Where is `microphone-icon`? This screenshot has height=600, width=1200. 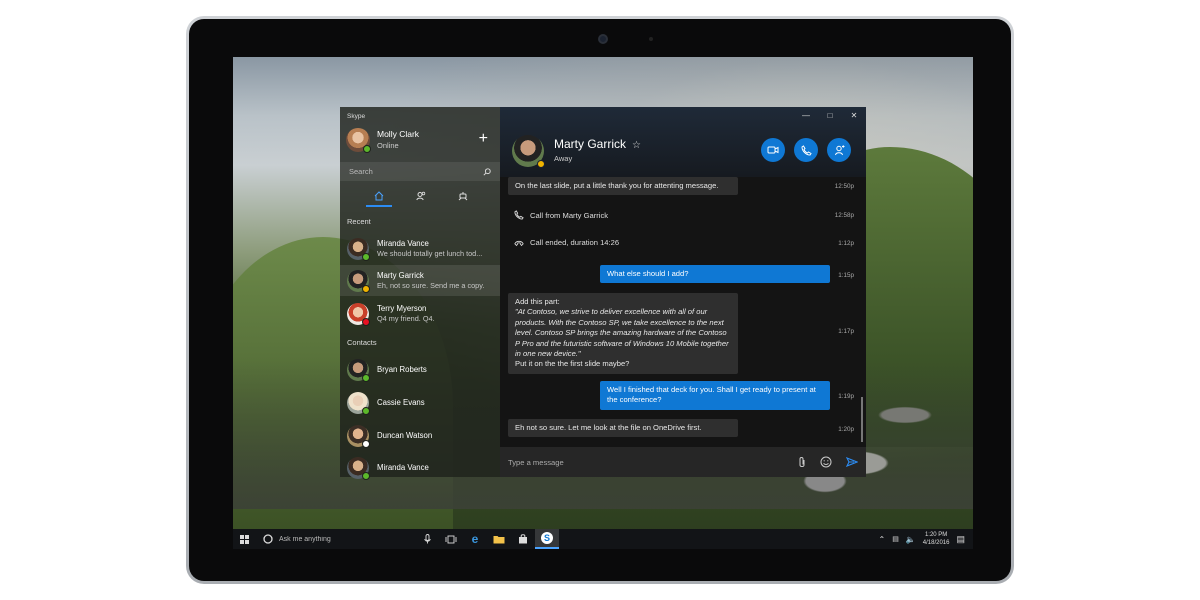
microphone-icon is located at coordinates (427, 539).